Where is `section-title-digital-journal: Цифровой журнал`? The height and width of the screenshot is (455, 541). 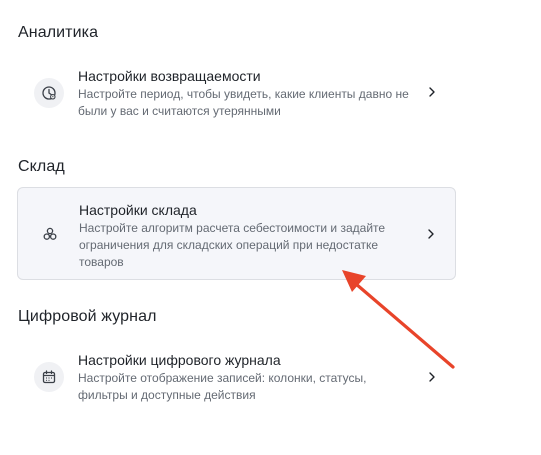 section-title-digital-journal: Цифровой журнал is located at coordinates (87, 316).